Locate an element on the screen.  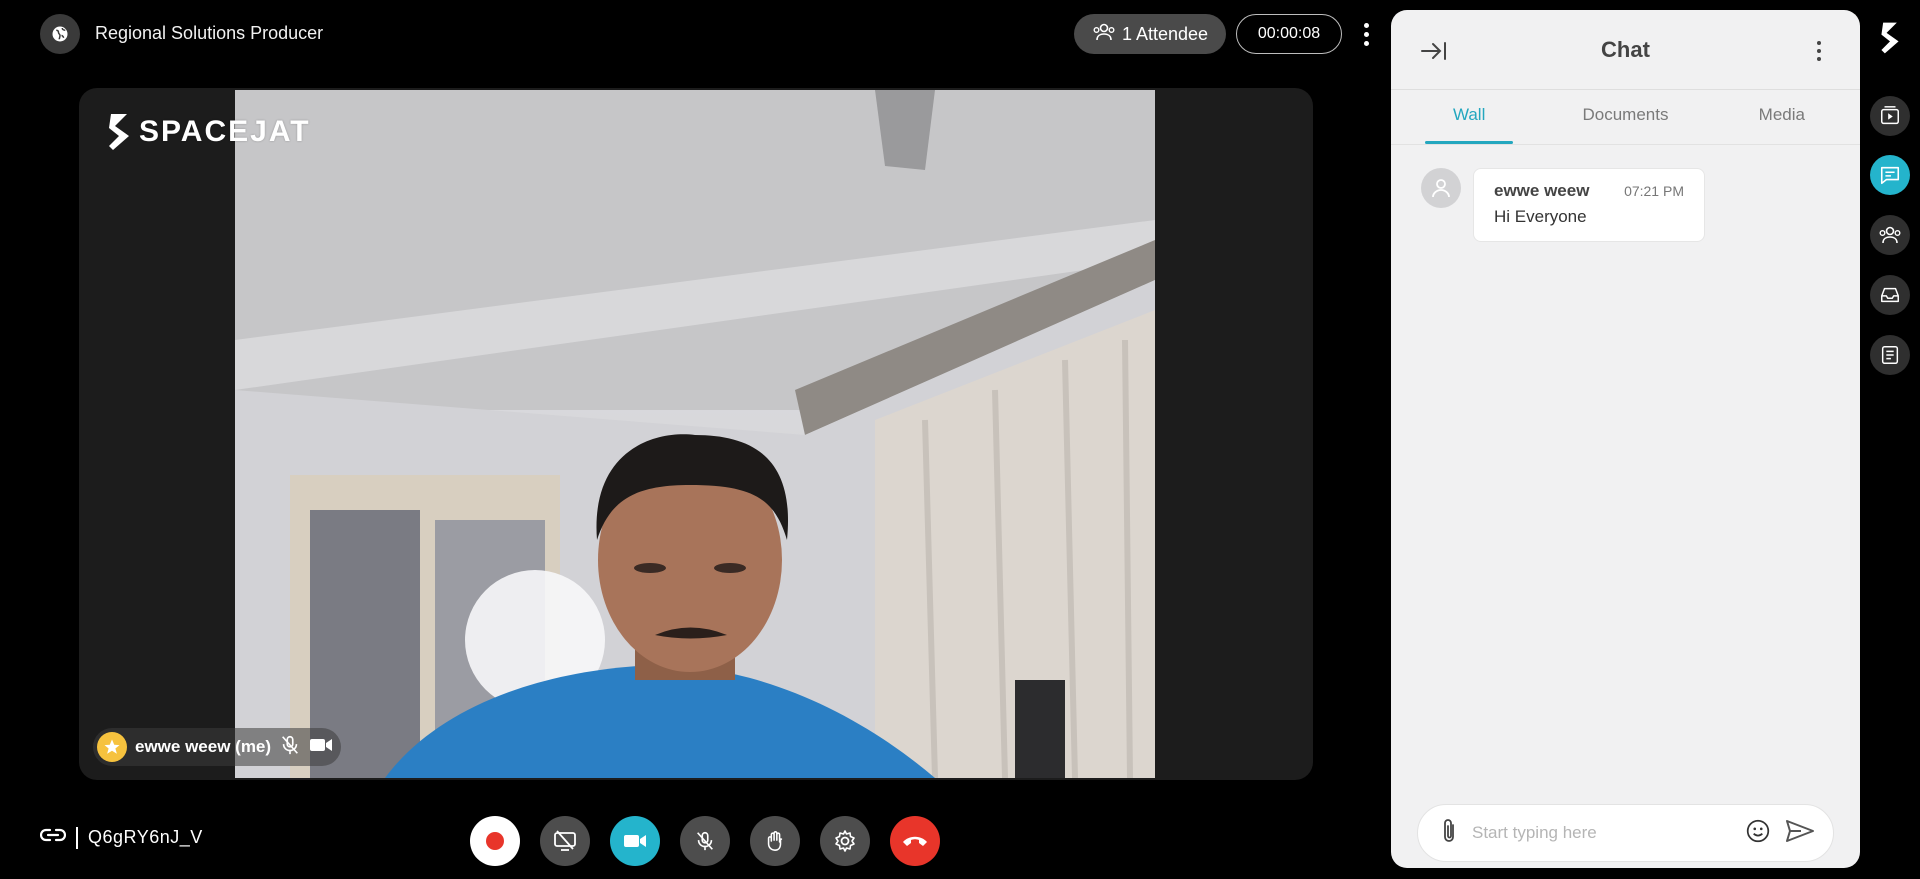
end-call-button is located at coordinates (915, 841).